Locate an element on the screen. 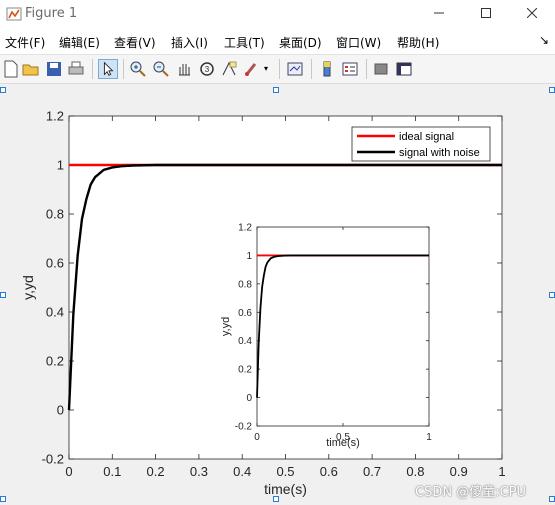  legend-entry: ideal signal is located at coordinates (426, 137).